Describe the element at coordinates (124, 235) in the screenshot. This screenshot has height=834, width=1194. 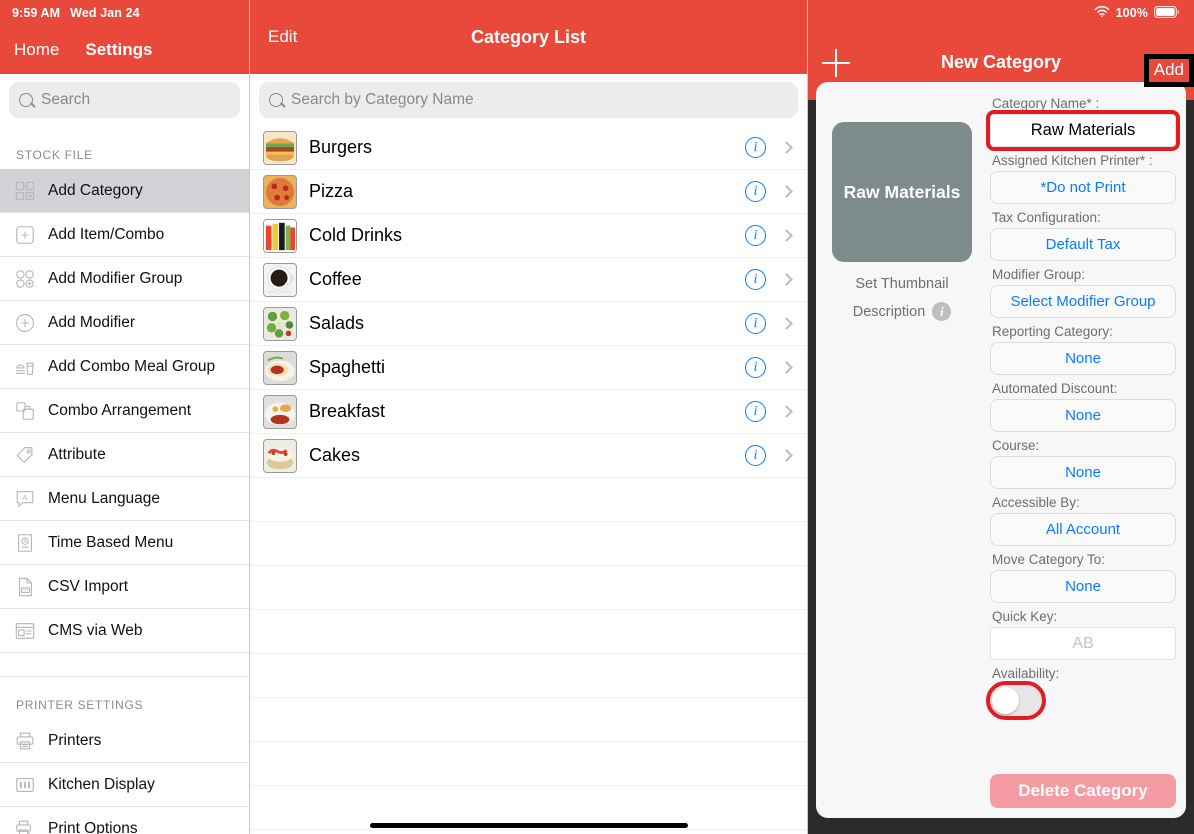
I see `sidebar-item-add-item-combo: Add Item/Combo` at that location.